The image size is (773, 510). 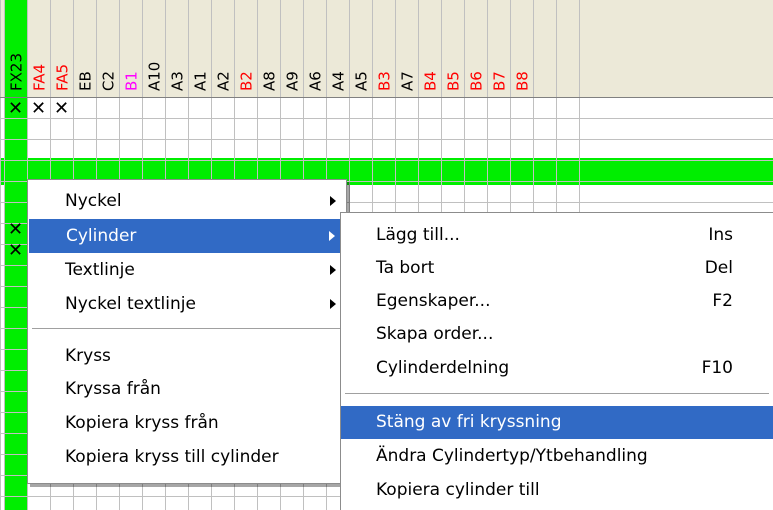 What do you see at coordinates (500, 81) in the screenshot?
I see `column-header-b7: B7` at bounding box center [500, 81].